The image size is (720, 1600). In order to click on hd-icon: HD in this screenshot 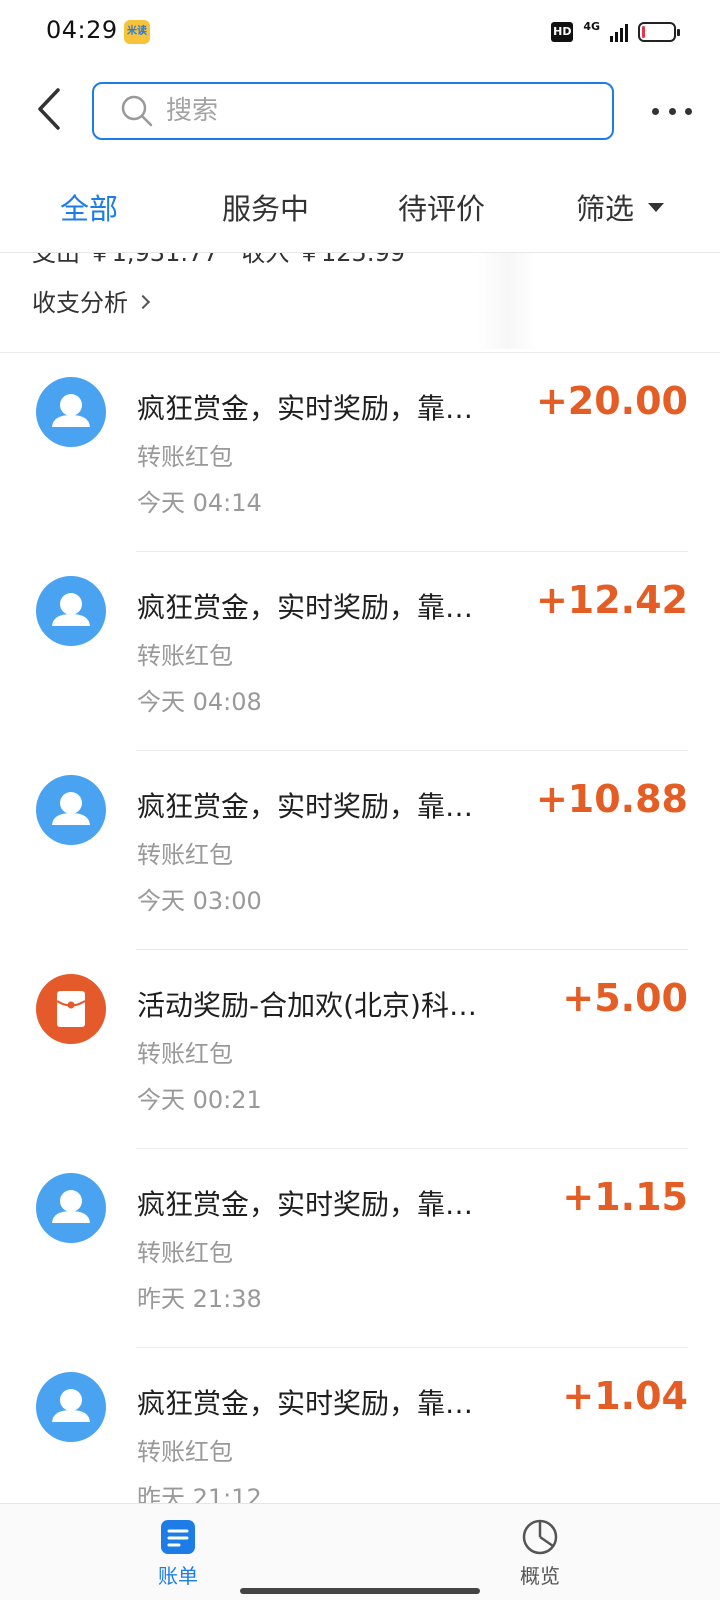, I will do `click(562, 32)`.